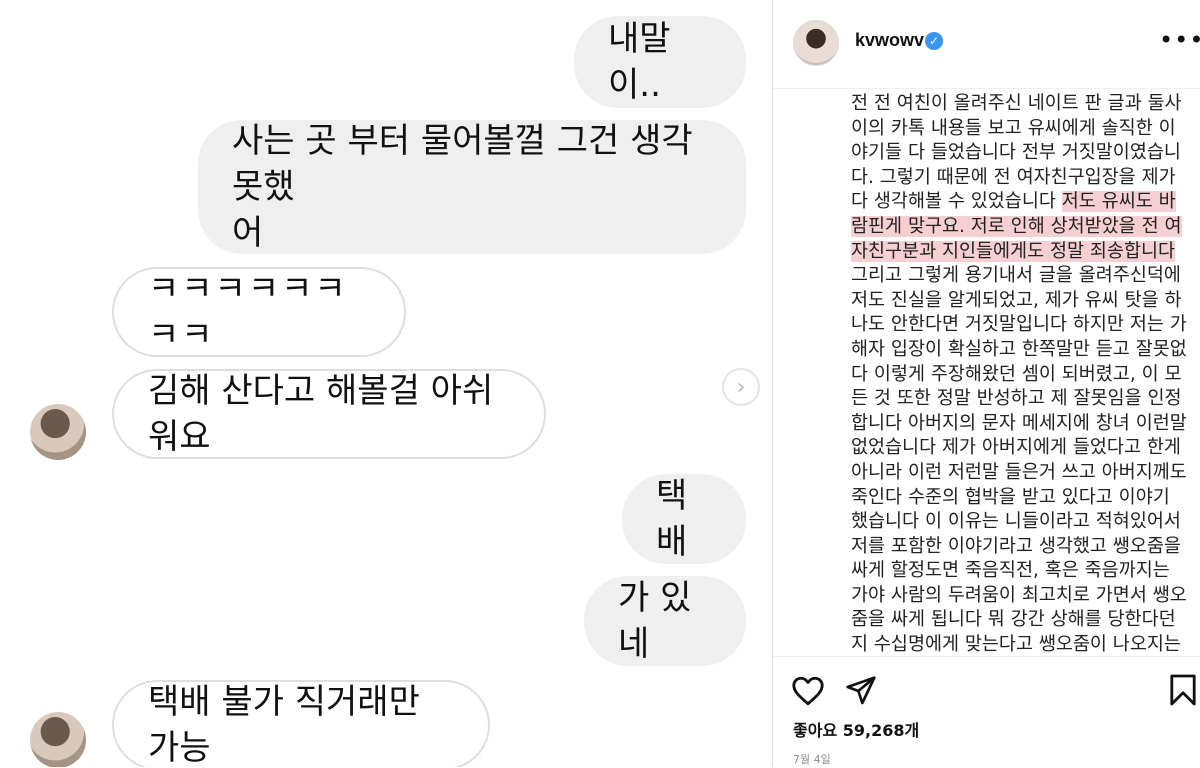 The width and height of the screenshot is (1200, 768). Describe the element at coordinates (856, 729) in the screenshot. I see `like-count: 좋아요 59,268개` at that location.